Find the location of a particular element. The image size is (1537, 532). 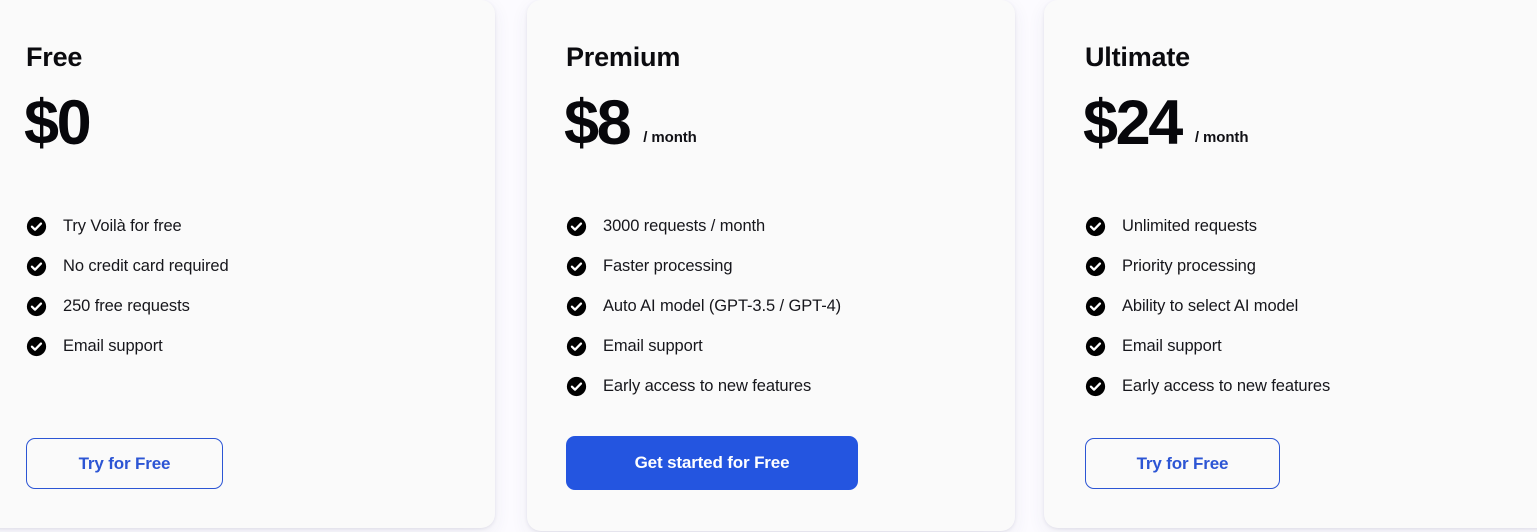

plan-price-free: $0 is located at coordinates (58, 123).